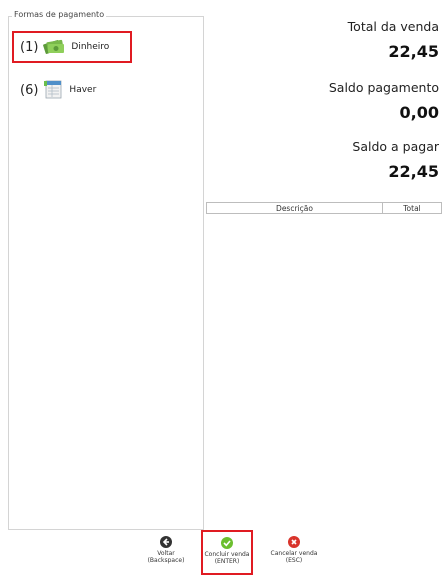 The width and height of the screenshot is (443, 575). Describe the element at coordinates (227, 543) in the screenshot. I see `checkmark-icon` at that location.